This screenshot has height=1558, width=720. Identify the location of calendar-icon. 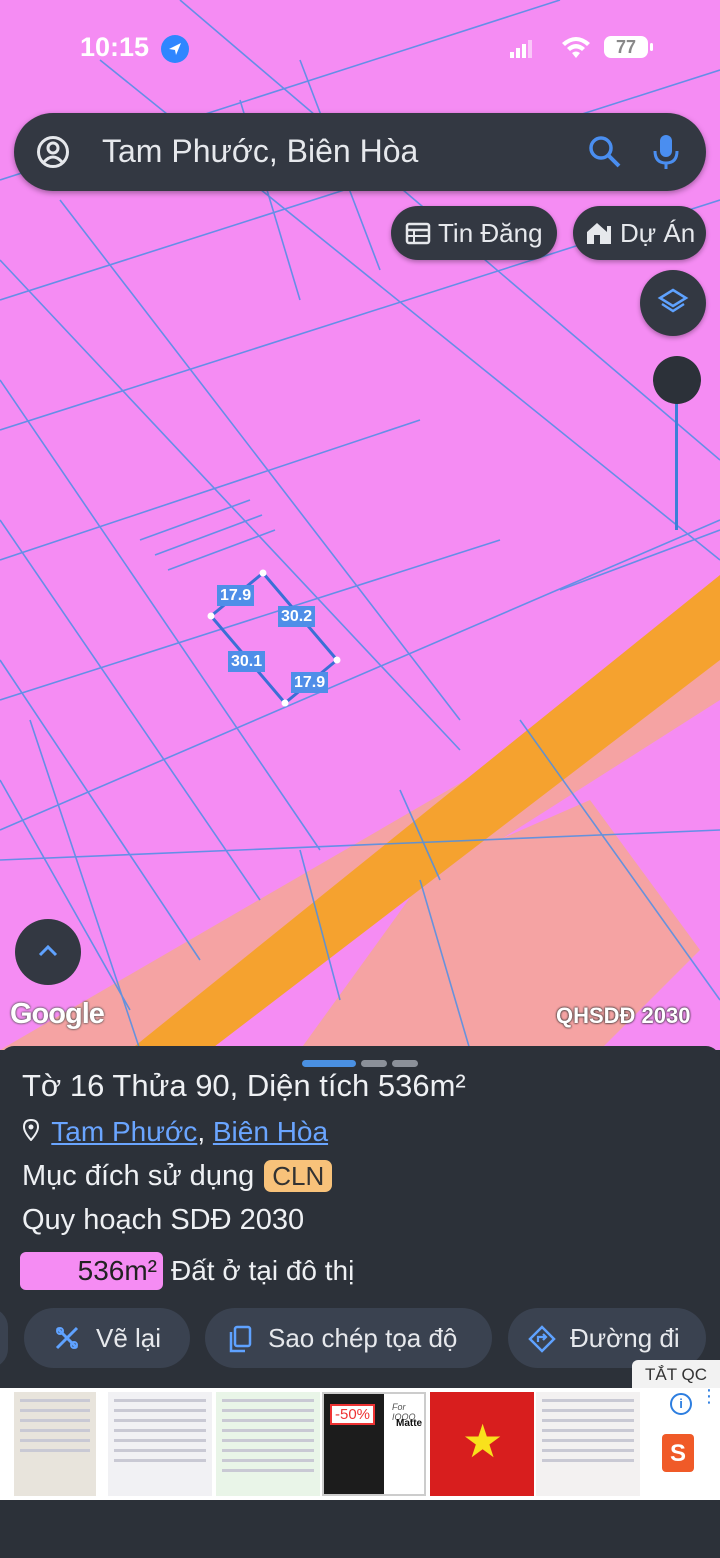
(418, 233).